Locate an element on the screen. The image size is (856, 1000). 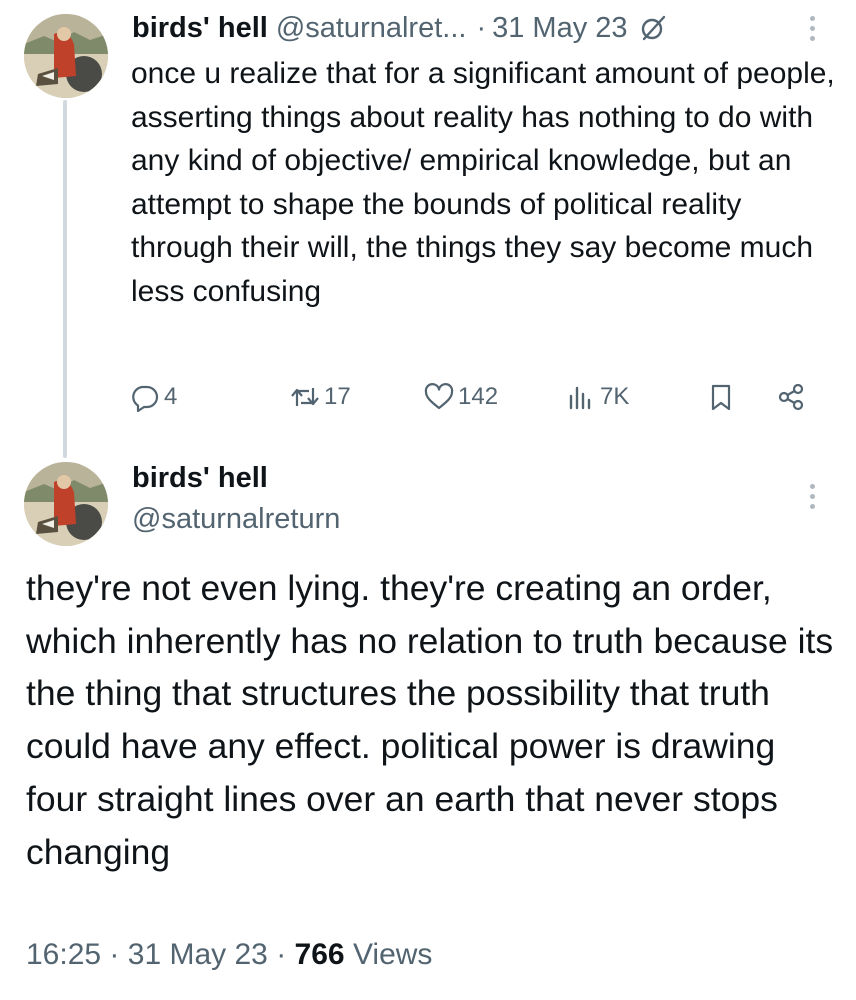
post-time: 16:25 is located at coordinates (63, 954).